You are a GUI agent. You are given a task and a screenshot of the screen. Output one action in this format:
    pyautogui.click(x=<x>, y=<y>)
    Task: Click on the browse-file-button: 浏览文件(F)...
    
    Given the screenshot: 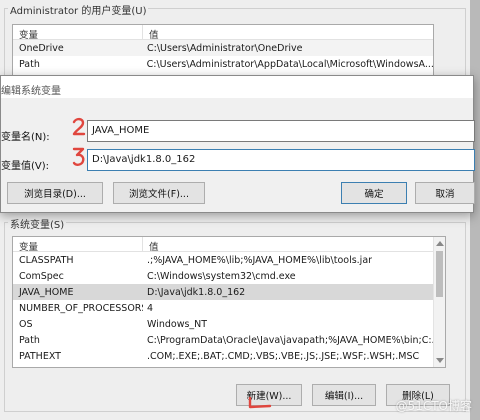 What is the action you would take?
    pyautogui.click(x=159, y=193)
    